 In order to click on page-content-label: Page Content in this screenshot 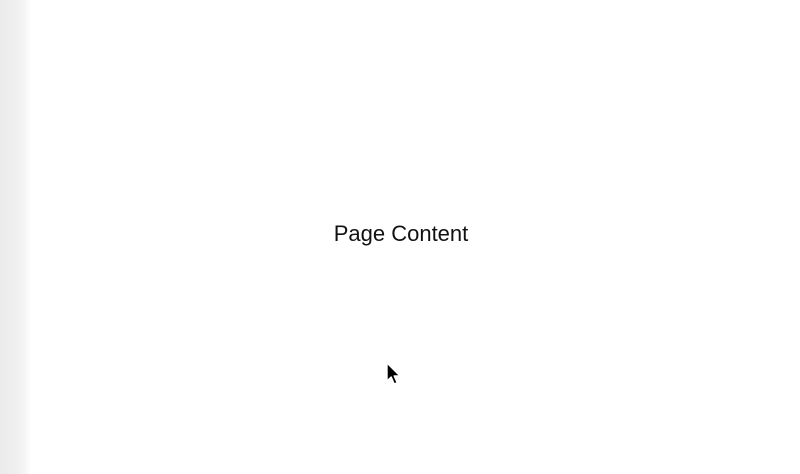, I will do `click(401, 233)`.